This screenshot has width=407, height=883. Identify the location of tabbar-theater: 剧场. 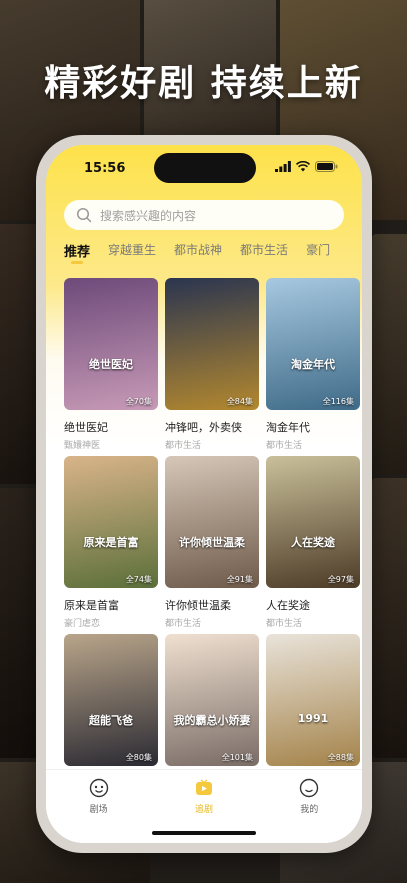
(99, 810).